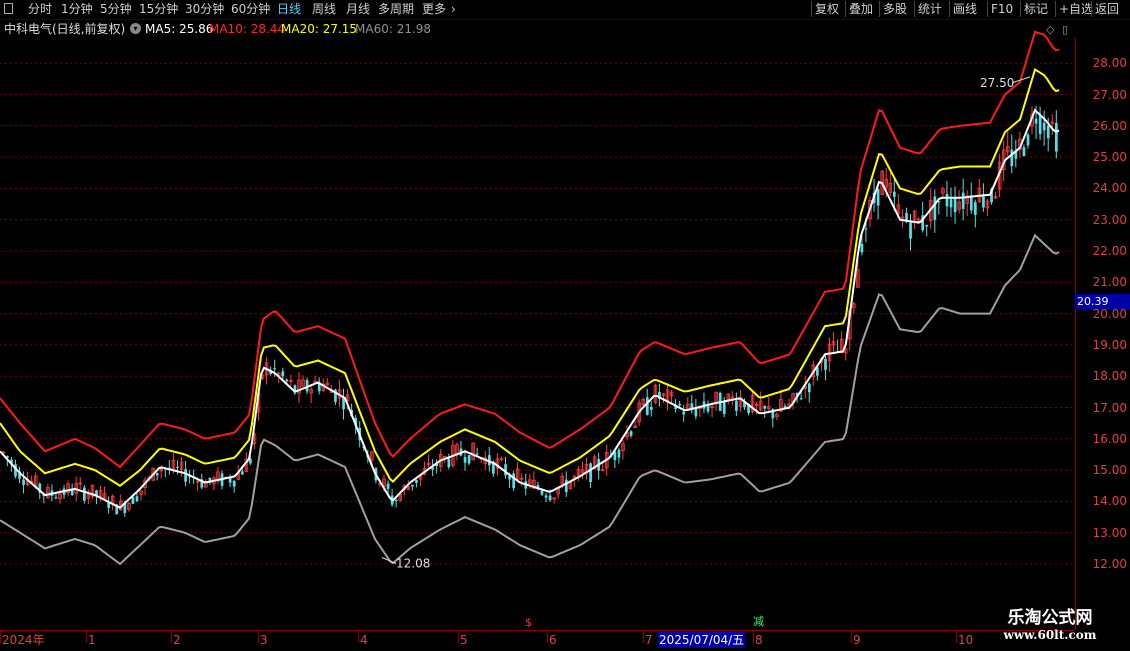 Image resolution: width=1130 pixels, height=651 pixels. What do you see at coordinates (1109, 376) in the screenshot?
I see `y-tick-label: 18.00` at bounding box center [1109, 376].